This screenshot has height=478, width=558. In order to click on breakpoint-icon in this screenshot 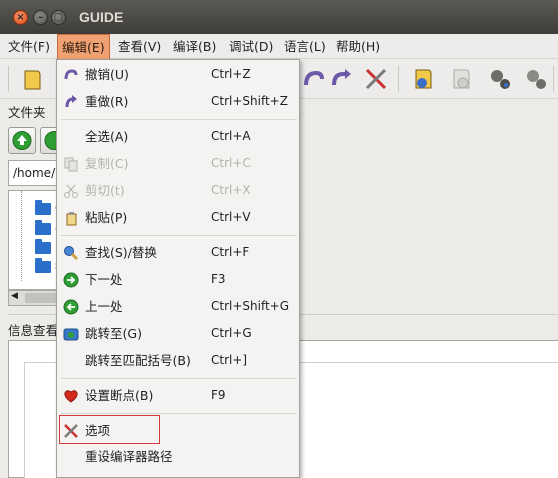, I will do `click(71, 396)`.